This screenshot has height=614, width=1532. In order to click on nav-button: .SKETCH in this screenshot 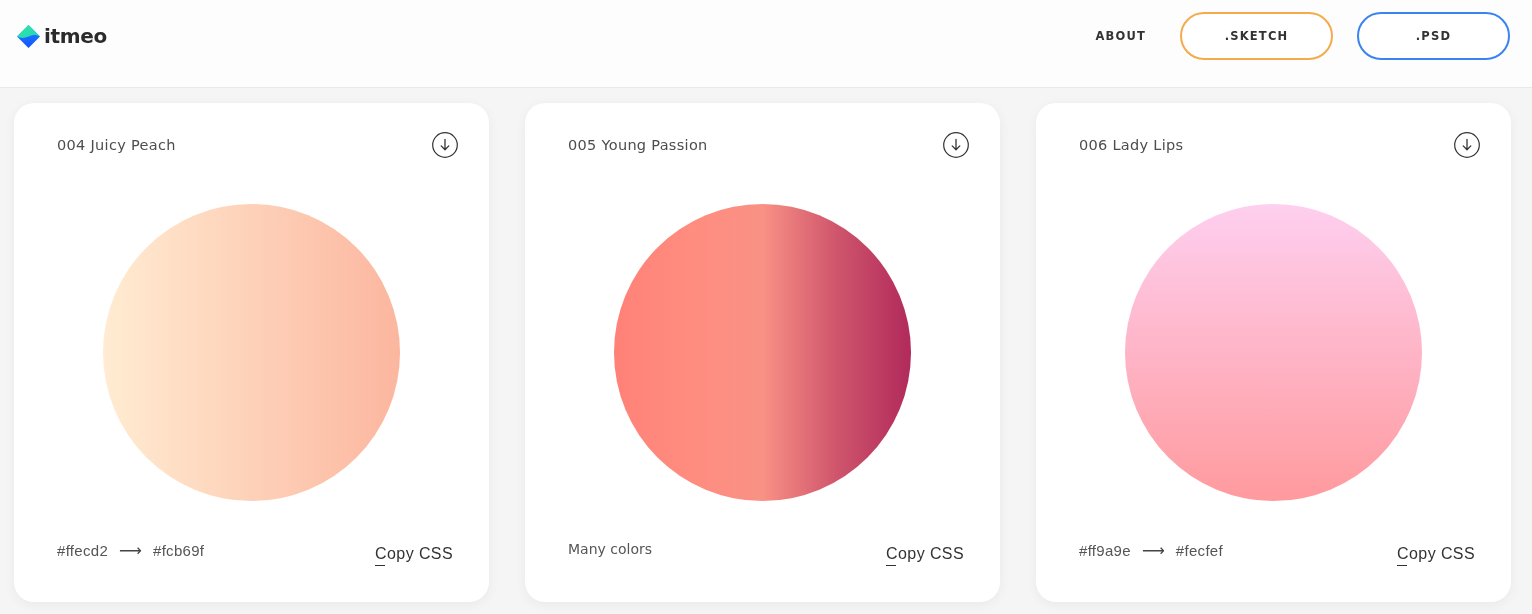, I will do `click(1256, 36)`.